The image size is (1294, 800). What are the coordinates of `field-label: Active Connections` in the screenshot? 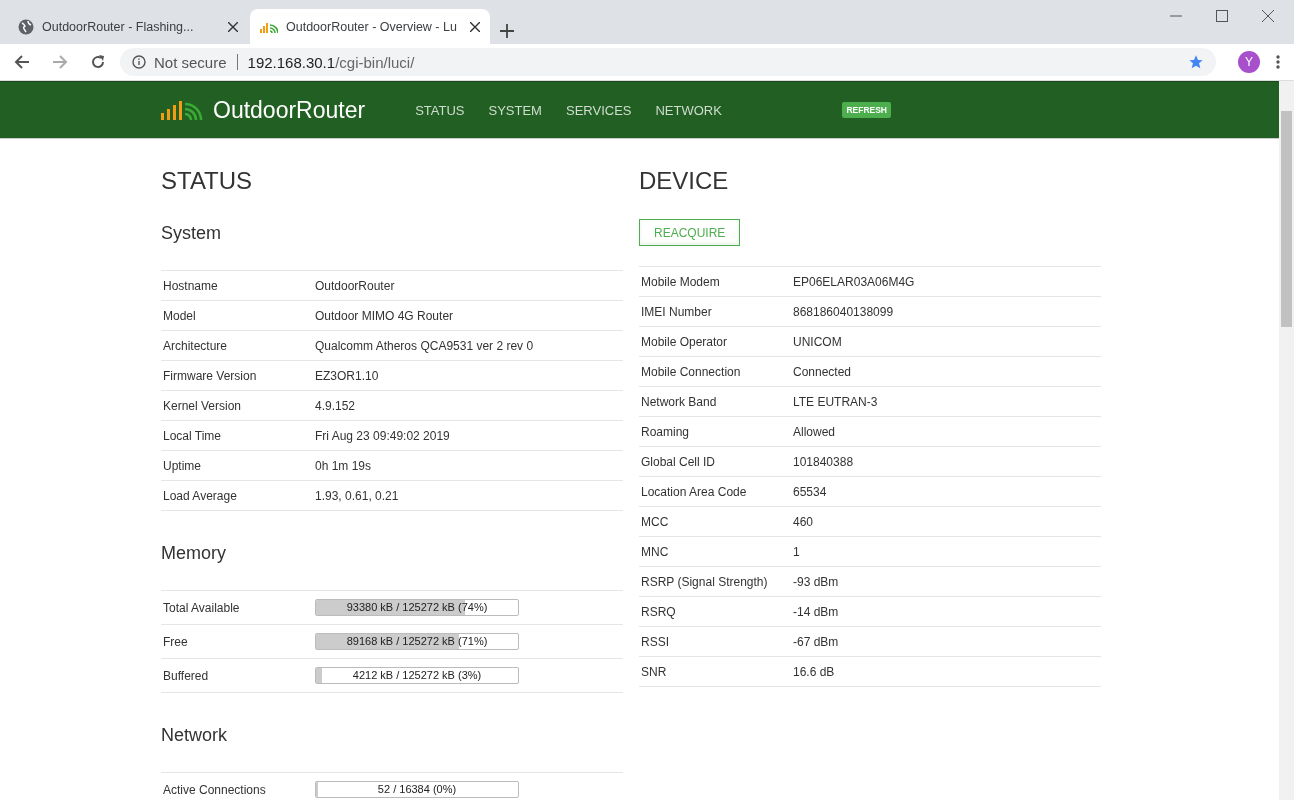 It's located at (214, 789).